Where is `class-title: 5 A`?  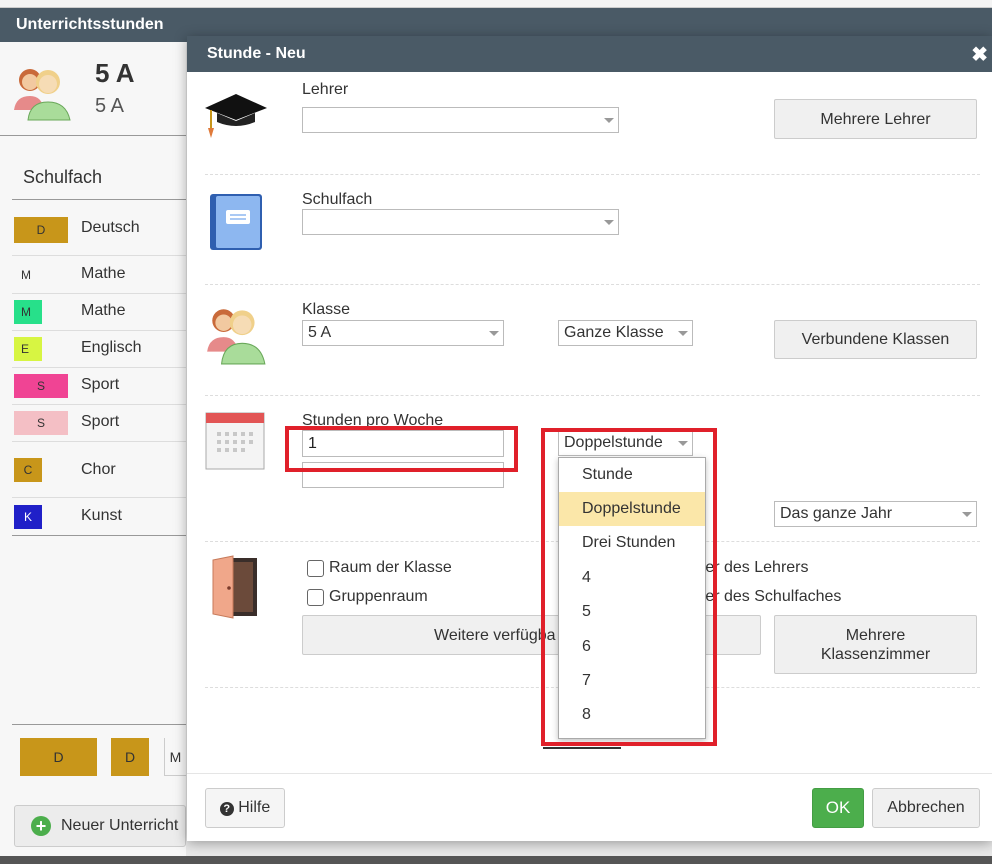
class-title: 5 A is located at coordinates (115, 73).